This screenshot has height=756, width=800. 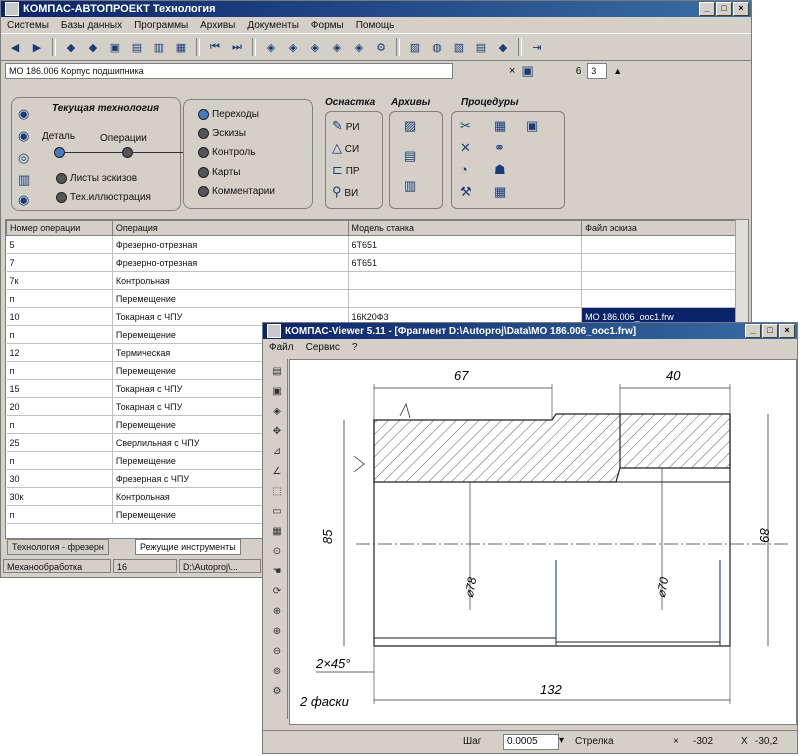 I want to click on equipment-si: △ СИ, so click(x=345, y=148).